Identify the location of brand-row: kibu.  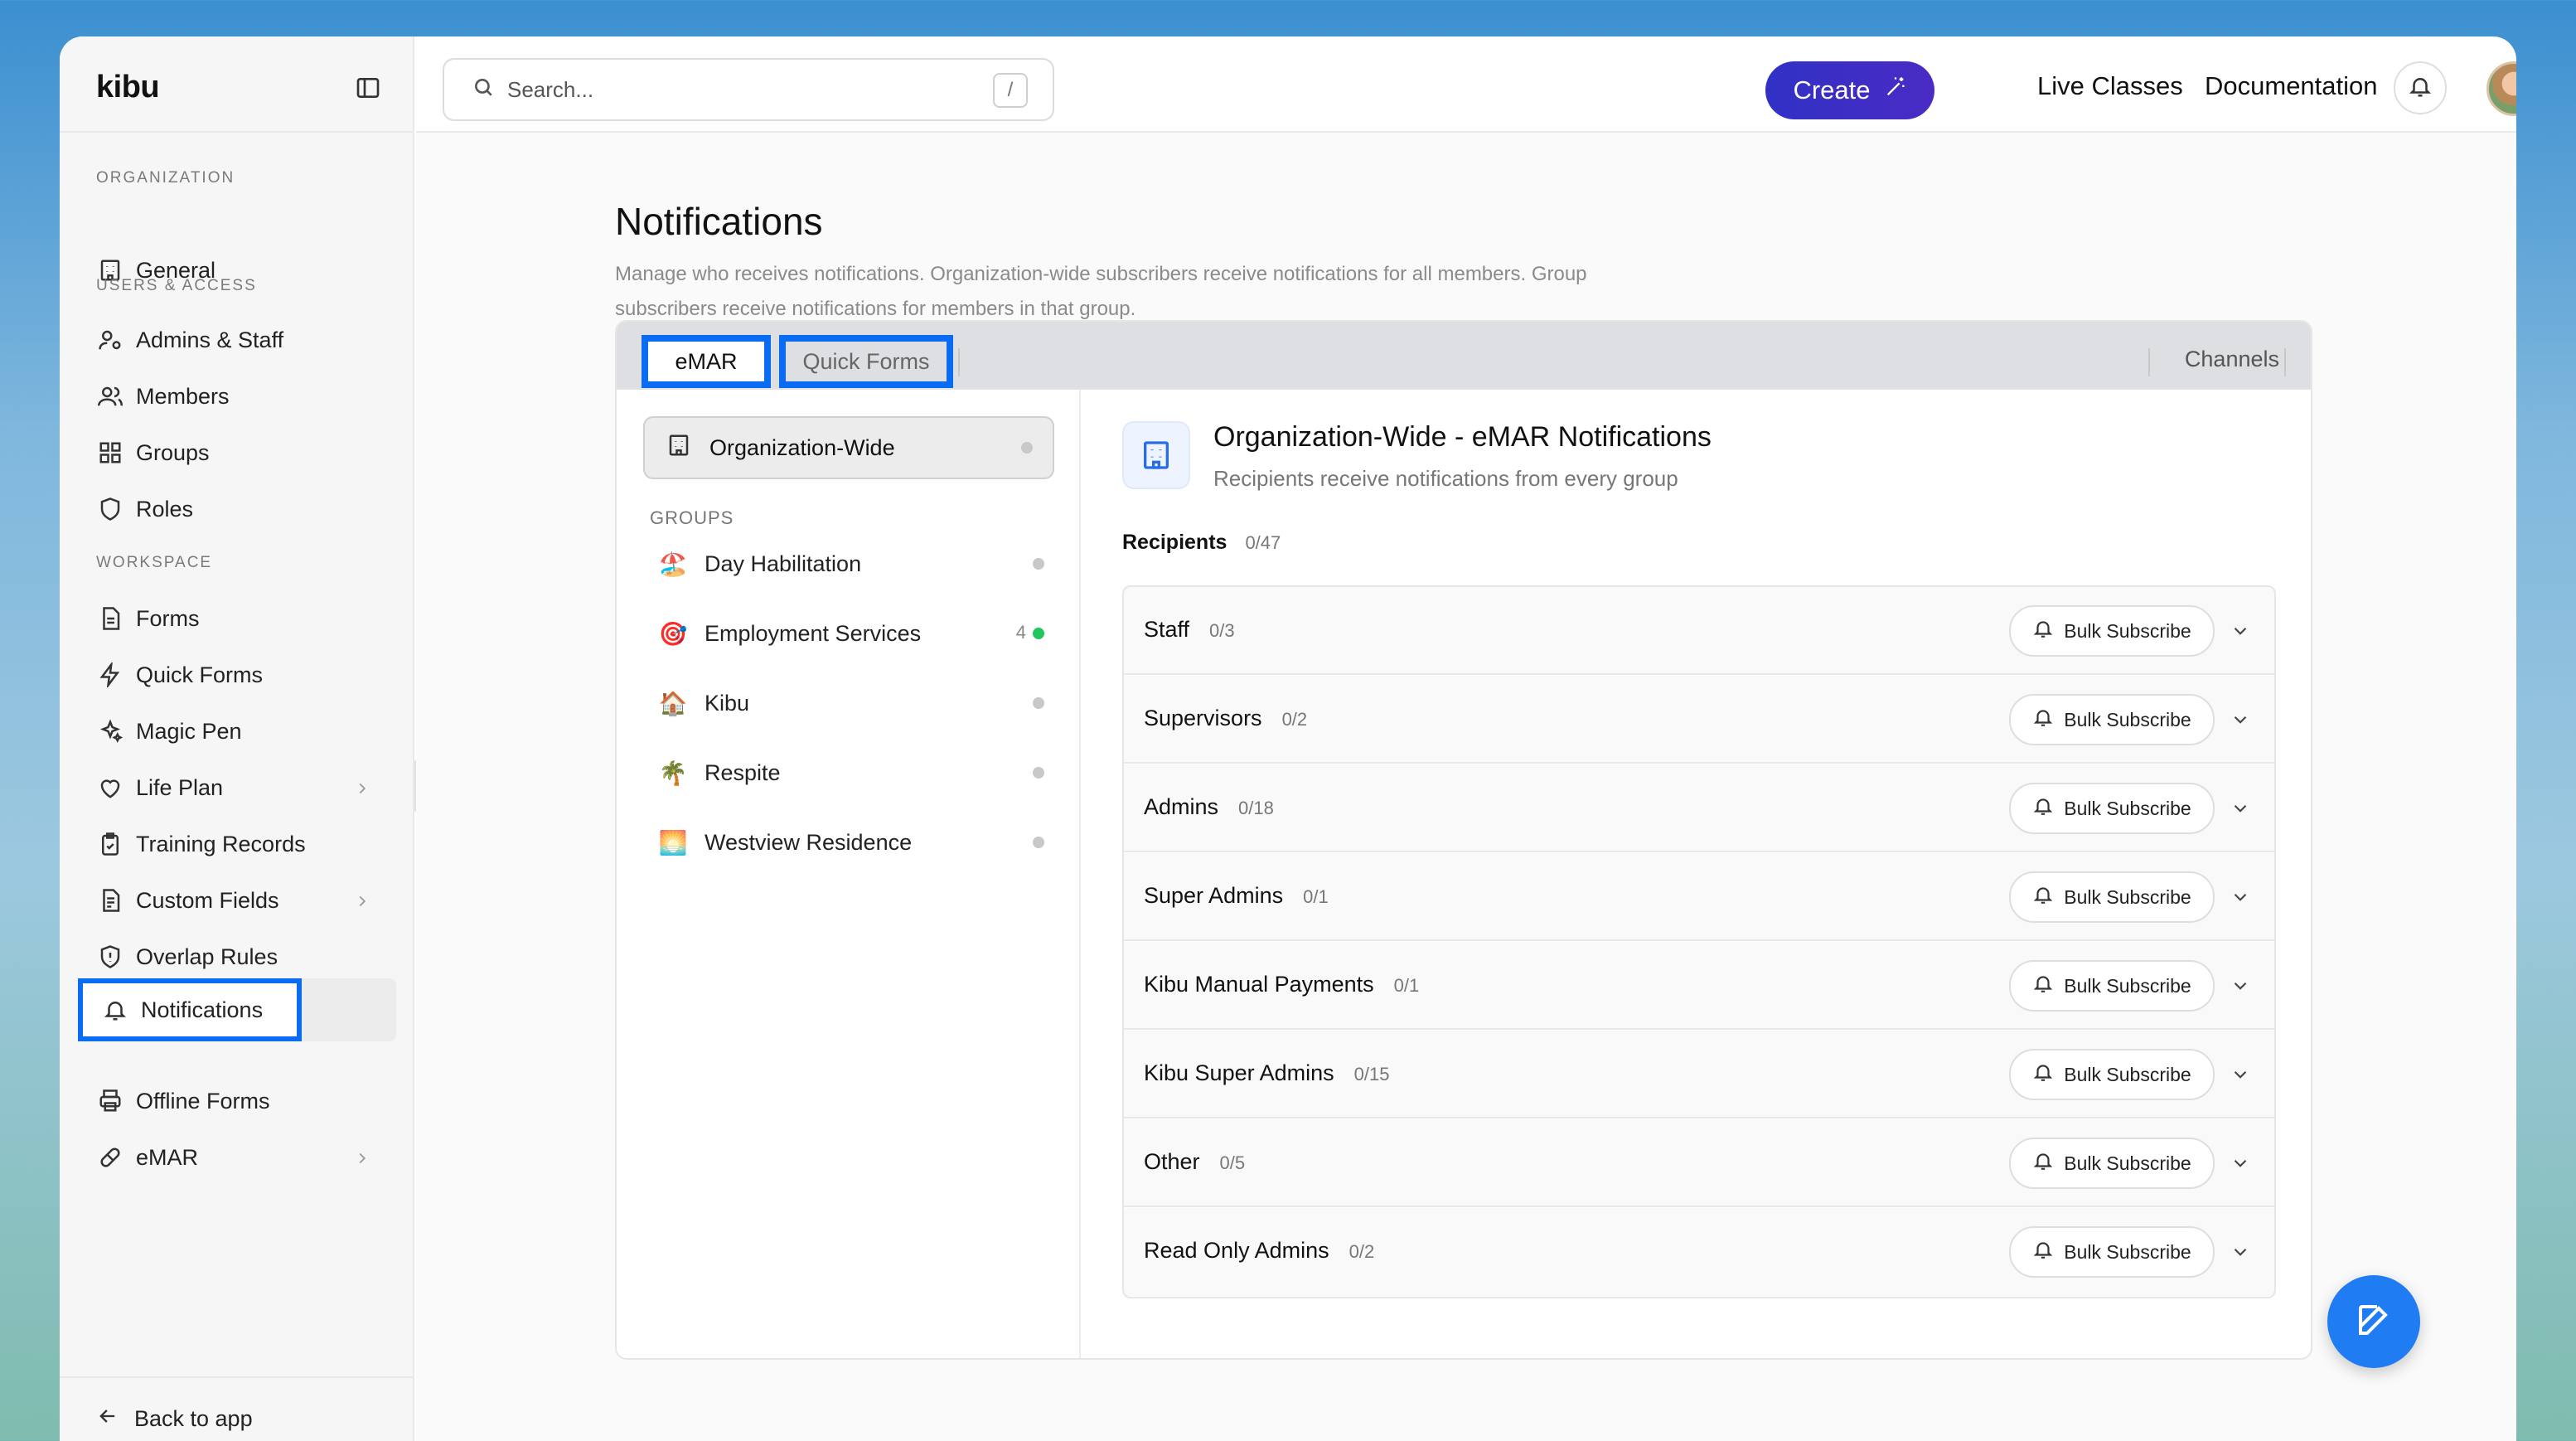
(237, 84).